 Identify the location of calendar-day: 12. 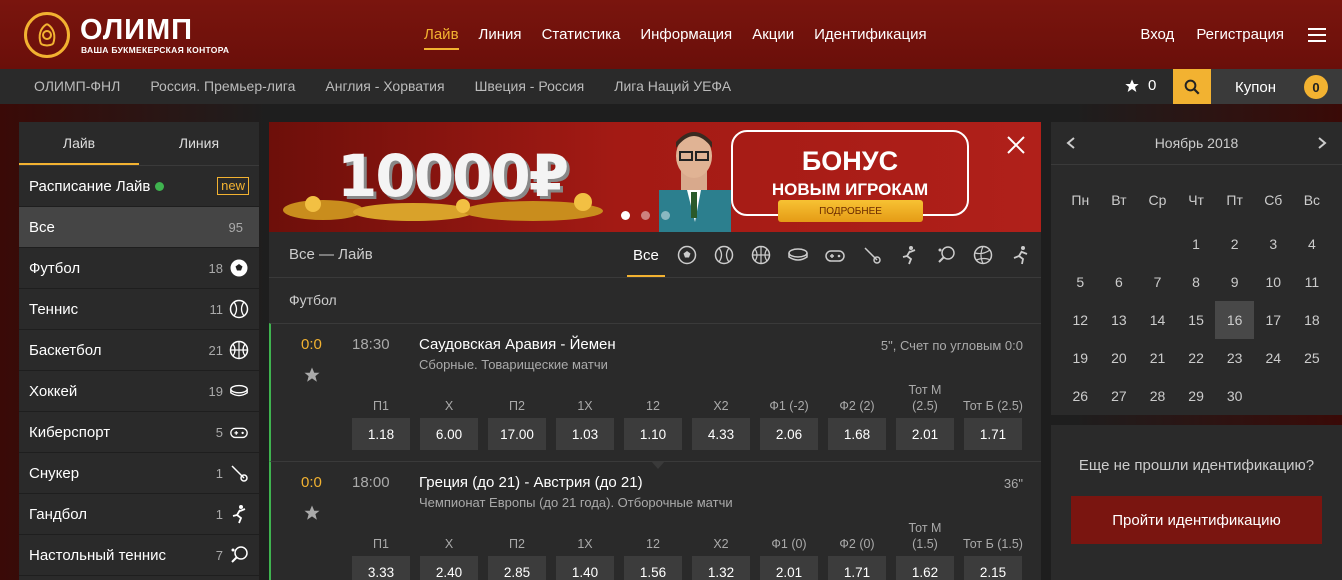
(1080, 320).